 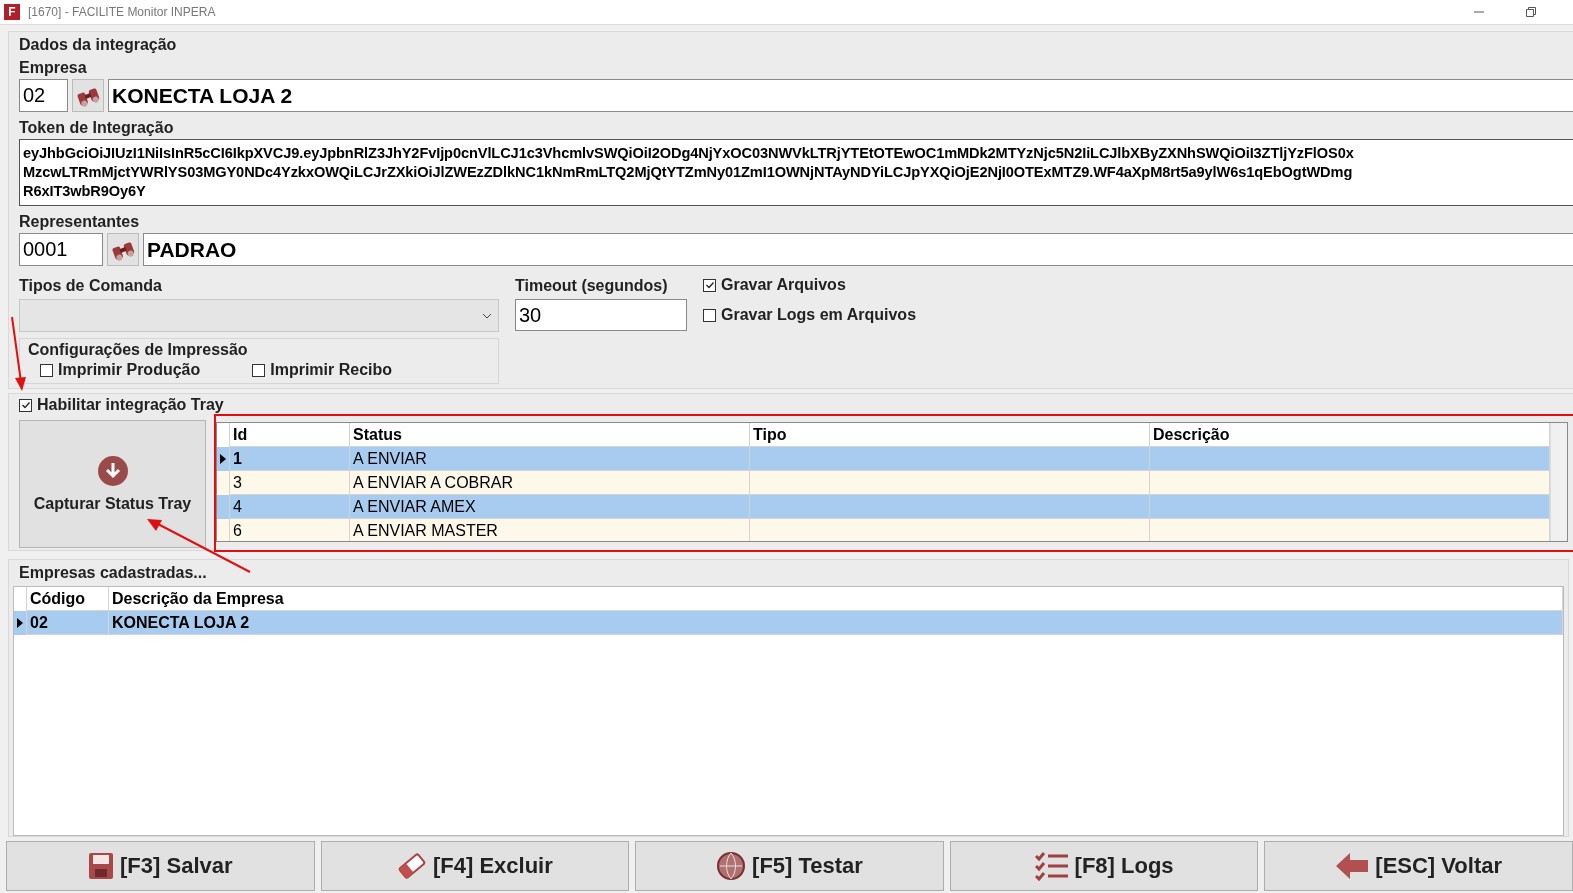 What do you see at coordinates (390, 458) in the screenshot?
I see `table-cell: A ENVIAR` at bounding box center [390, 458].